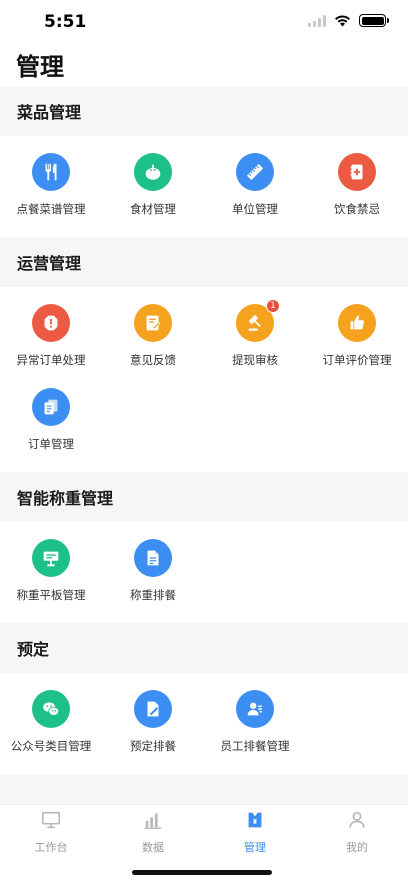 This screenshot has height=883, width=408. Describe the element at coordinates (153, 209) in the screenshot. I see `tile-label: 食材管理` at that location.